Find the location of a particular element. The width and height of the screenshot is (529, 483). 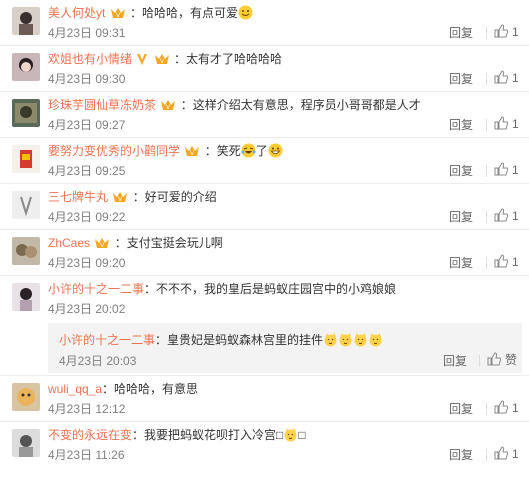

comment-item: 三七牌牛丸 V ：好可爱的介绍 4月23日 09:22 回复 1 is located at coordinates (264, 207).